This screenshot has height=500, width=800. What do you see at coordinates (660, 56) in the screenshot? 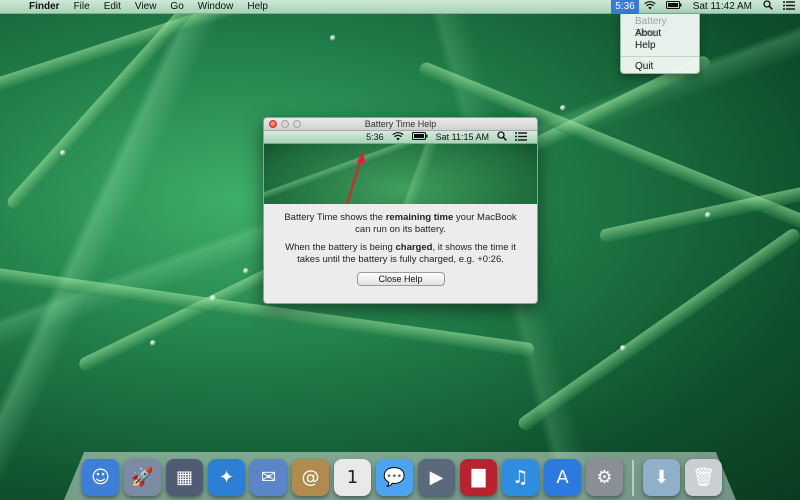
I see `menu-separator` at bounding box center [660, 56].